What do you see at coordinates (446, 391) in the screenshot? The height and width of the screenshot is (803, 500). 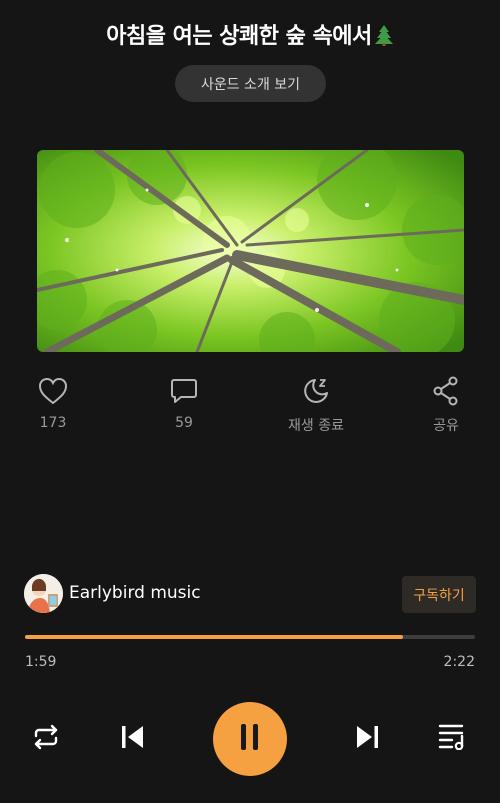 I see `share-icon` at bounding box center [446, 391].